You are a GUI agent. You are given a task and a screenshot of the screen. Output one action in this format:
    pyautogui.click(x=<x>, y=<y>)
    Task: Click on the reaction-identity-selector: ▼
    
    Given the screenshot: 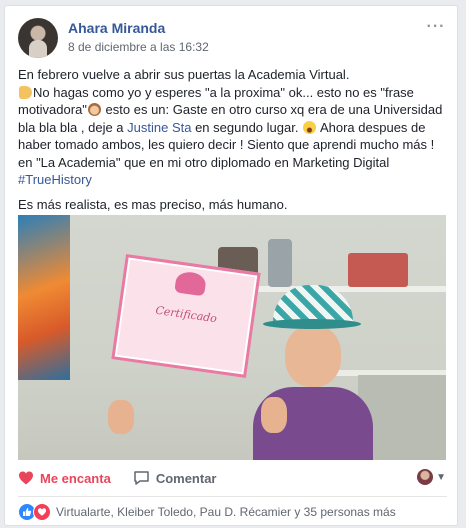 What is the action you would take?
    pyautogui.click(x=431, y=477)
    